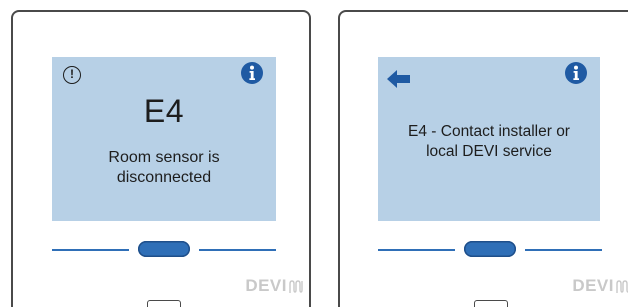 This screenshot has height=307, width=628. I want to click on nav-row-left, so click(164, 250).